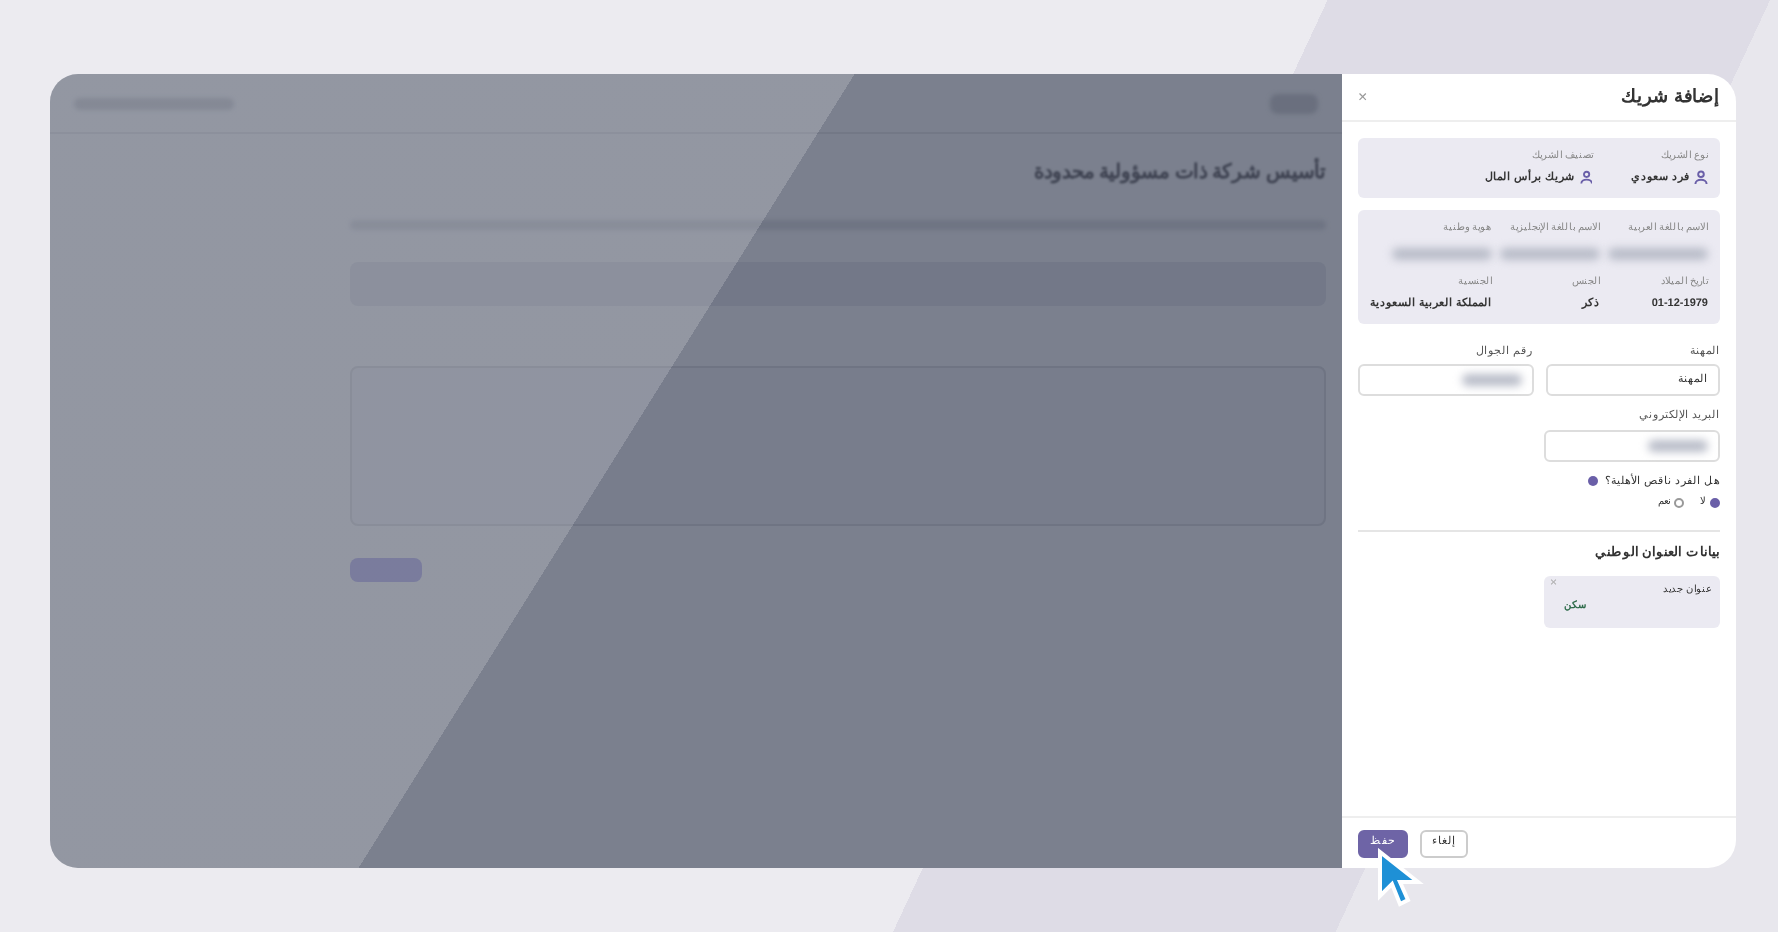 This screenshot has width=1778, height=932. What do you see at coordinates (1593, 481) in the screenshot?
I see `info-icon` at bounding box center [1593, 481].